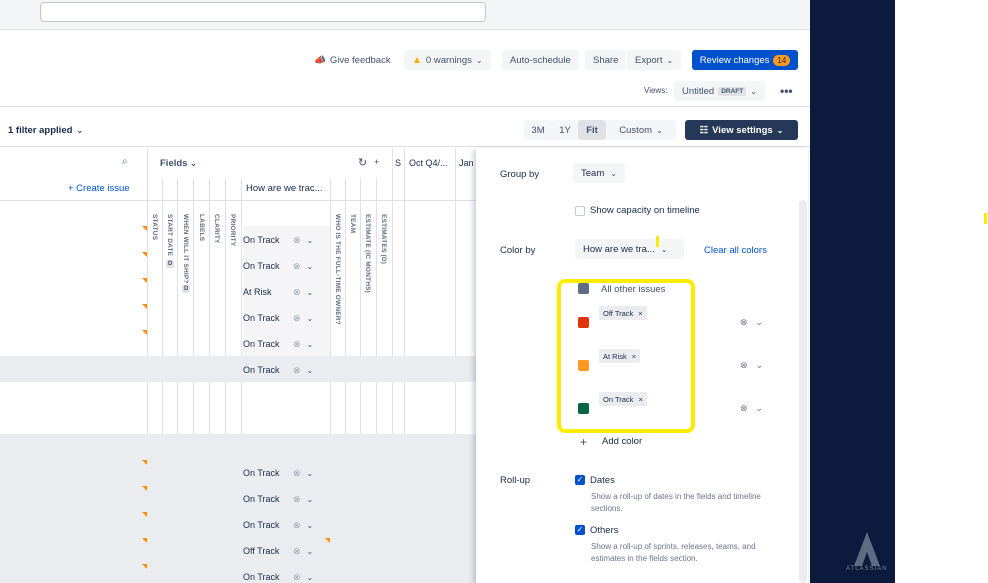 This screenshot has width=988, height=583. Describe the element at coordinates (735, 250) in the screenshot. I see `clear-all-colors-link: Clear all colors` at that location.